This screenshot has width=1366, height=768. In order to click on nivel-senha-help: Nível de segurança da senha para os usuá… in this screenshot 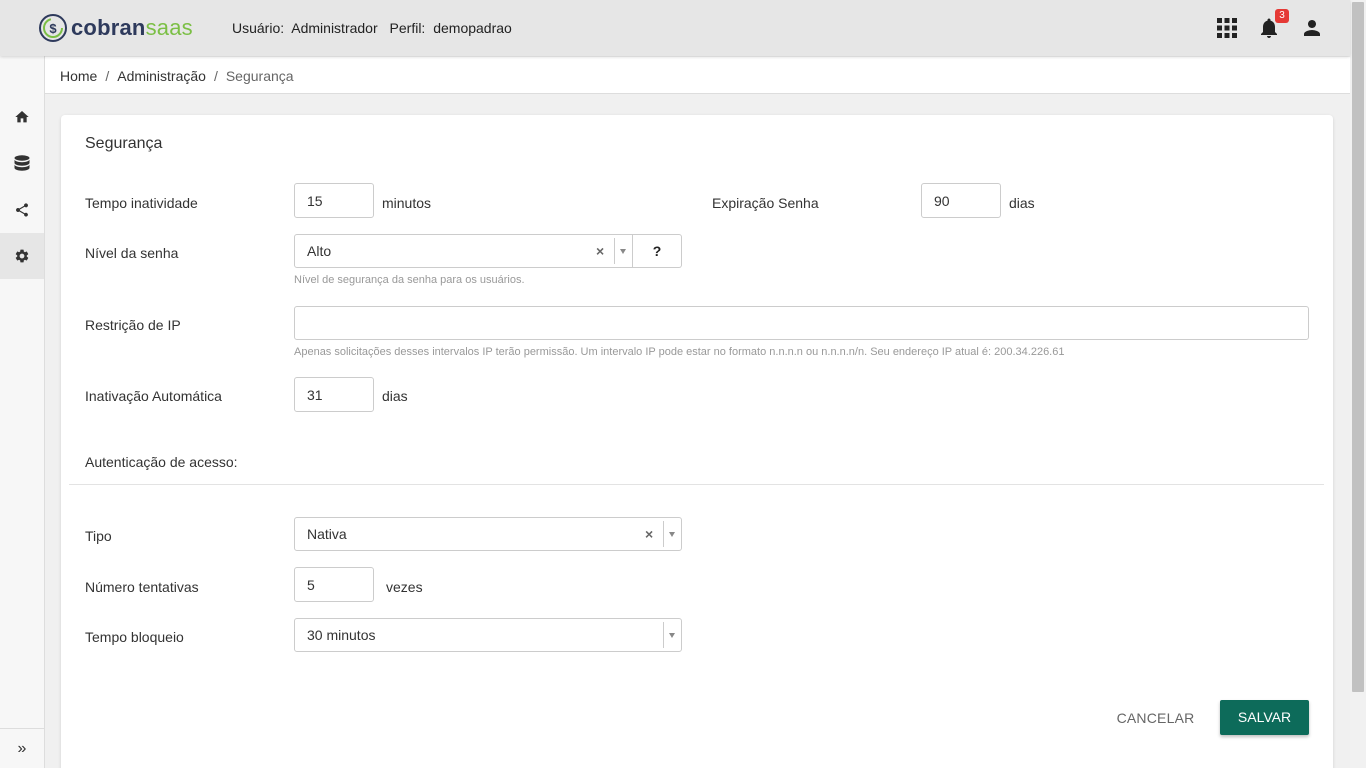, I will do `click(409, 280)`.